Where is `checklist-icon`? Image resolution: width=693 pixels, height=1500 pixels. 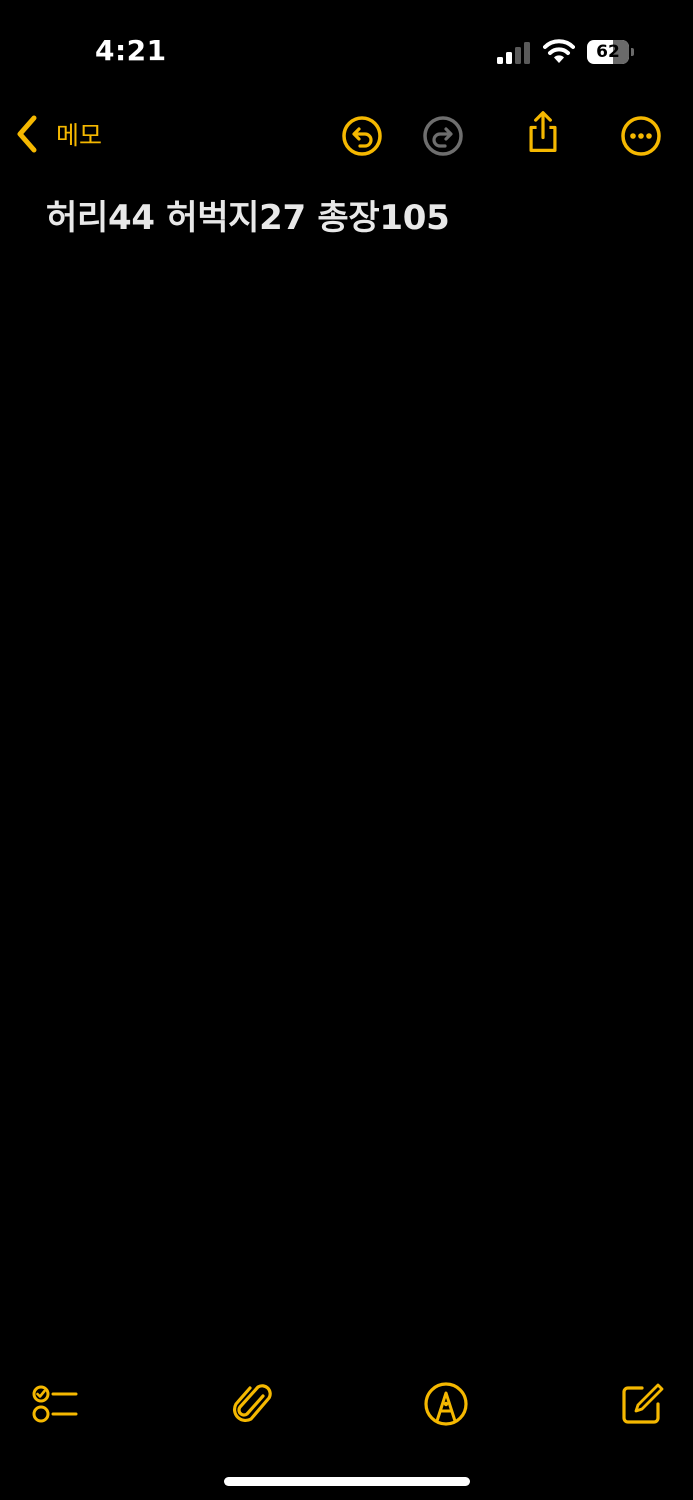
checklist-icon is located at coordinates (54, 1404).